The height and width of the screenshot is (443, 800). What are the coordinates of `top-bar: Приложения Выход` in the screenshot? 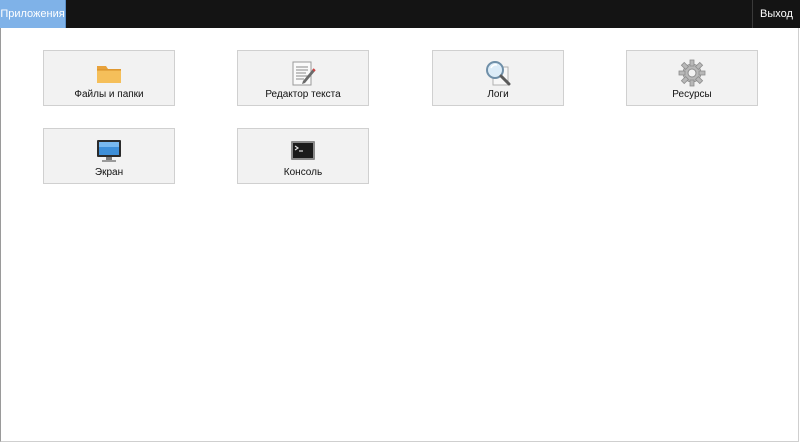 It's located at (400, 14).